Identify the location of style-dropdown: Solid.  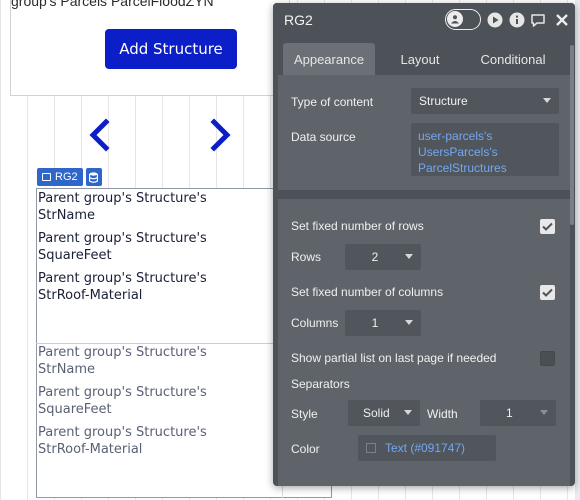
(384, 413).